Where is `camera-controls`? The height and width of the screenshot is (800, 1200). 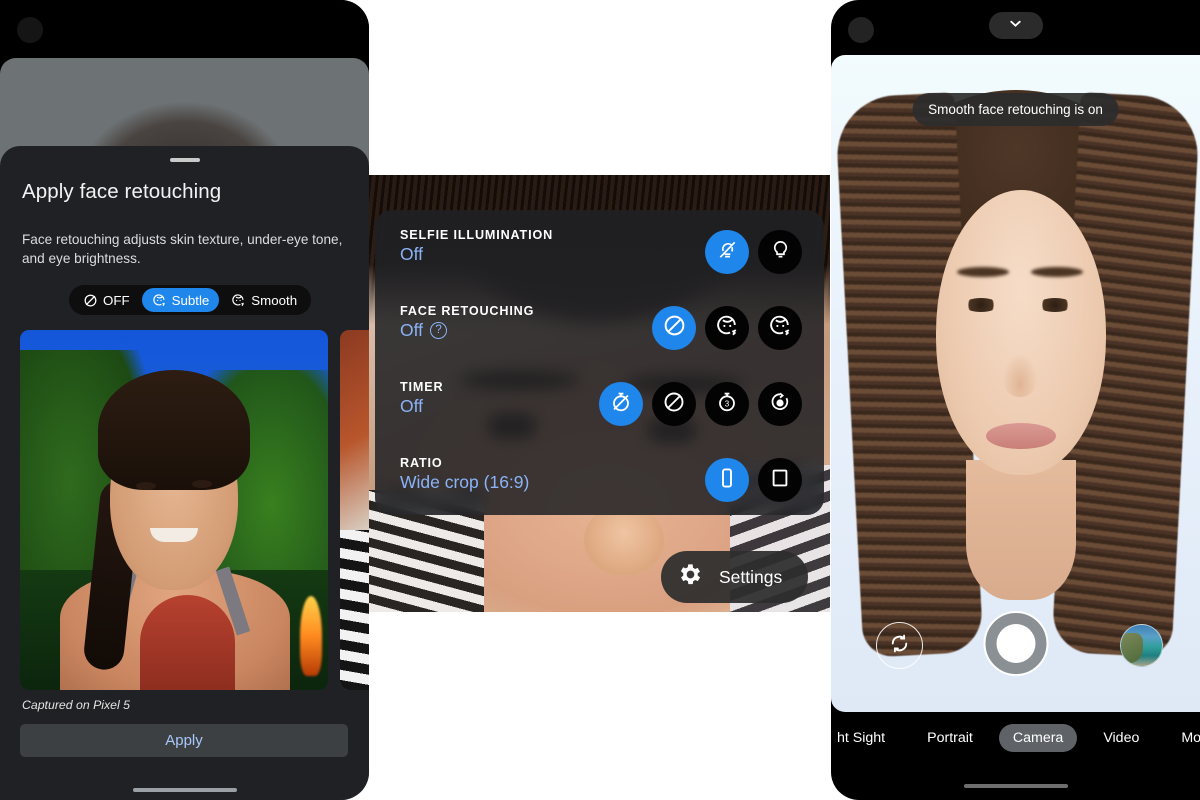 camera-controls is located at coordinates (1015, 650).